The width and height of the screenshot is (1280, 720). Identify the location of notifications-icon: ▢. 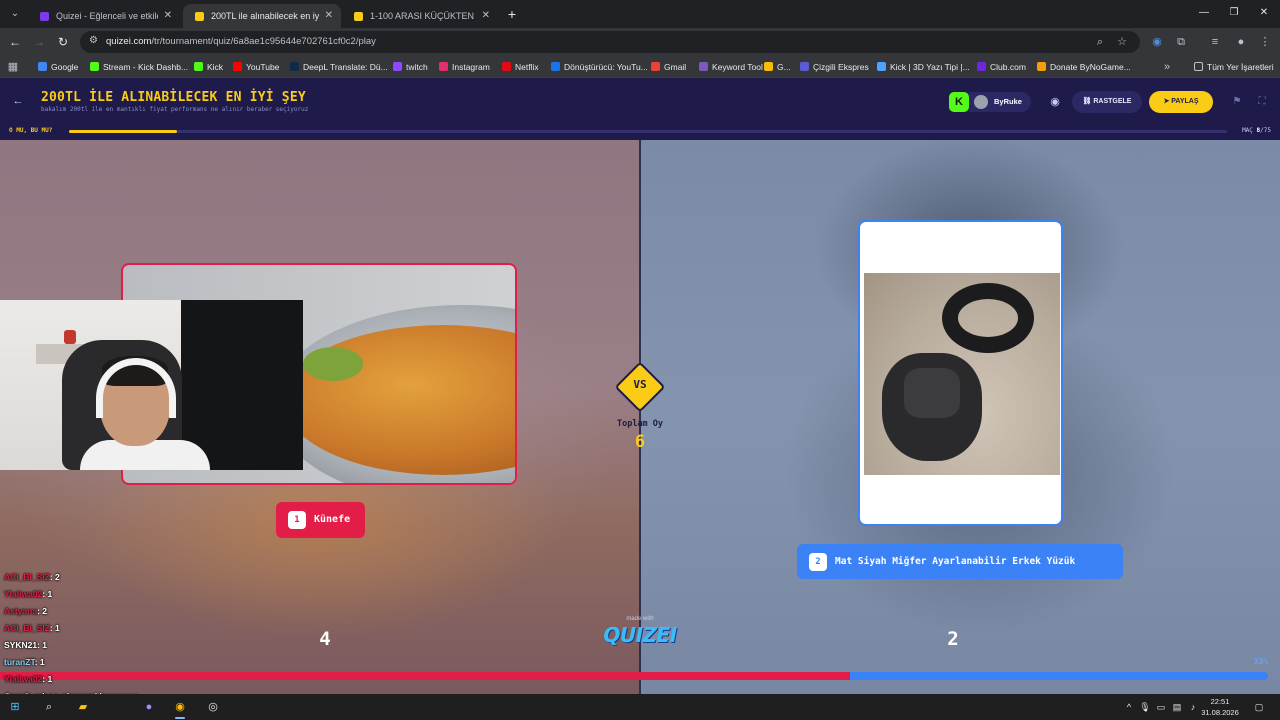
(1259, 707).